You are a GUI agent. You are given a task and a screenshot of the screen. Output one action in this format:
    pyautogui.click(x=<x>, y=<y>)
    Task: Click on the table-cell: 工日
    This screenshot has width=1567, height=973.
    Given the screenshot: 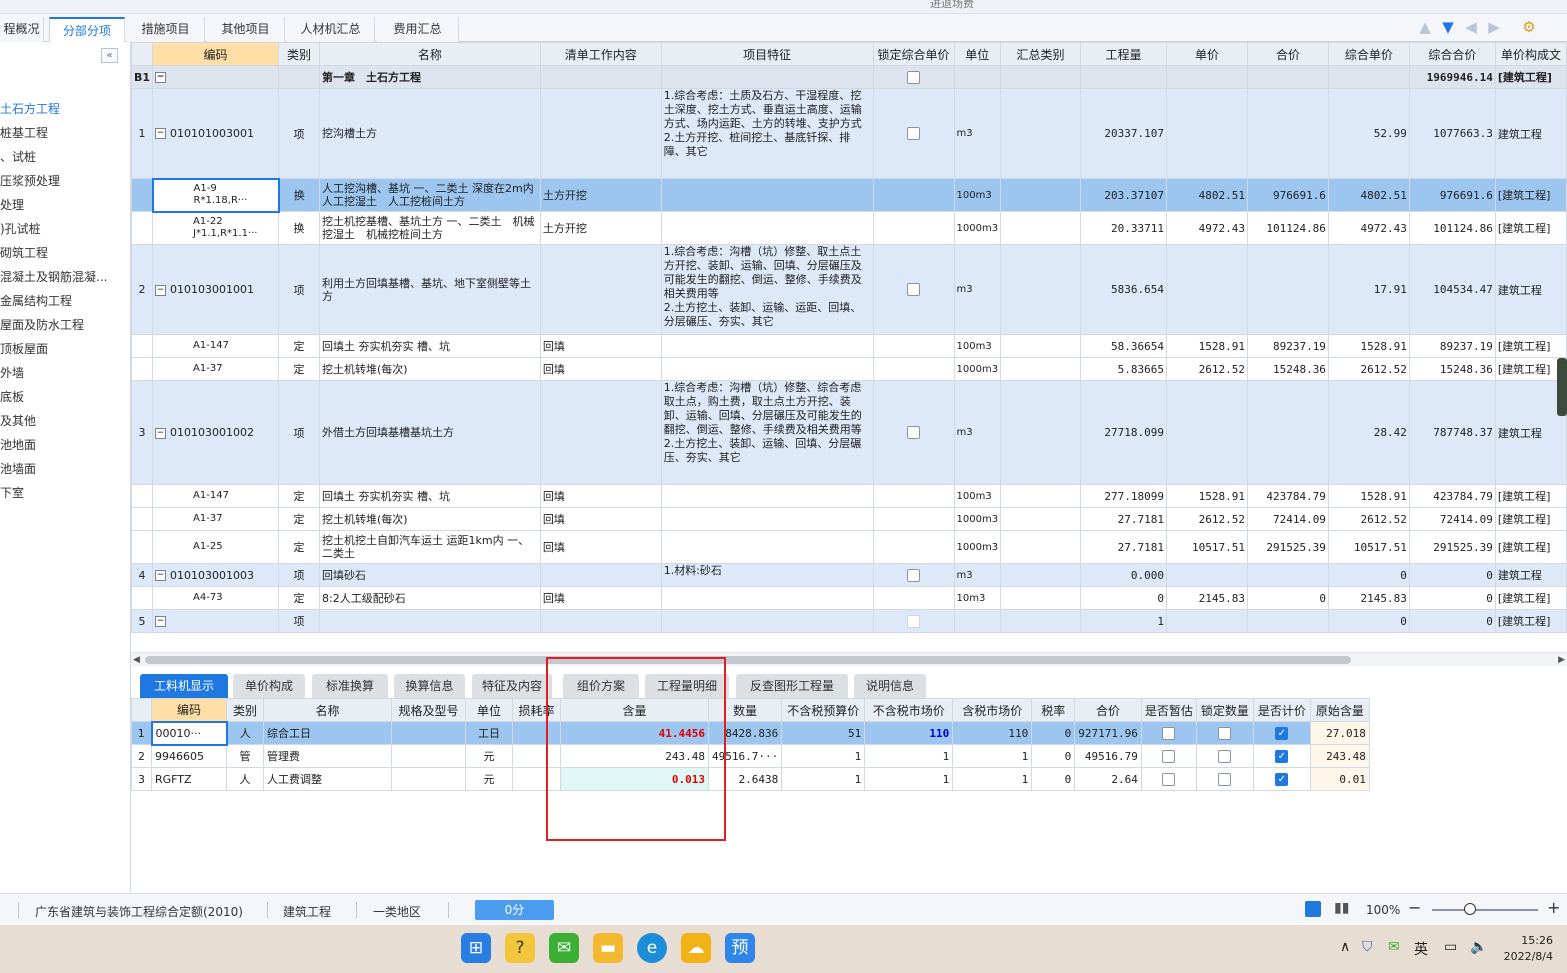 What is the action you would take?
    pyautogui.click(x=489, y=733)
    